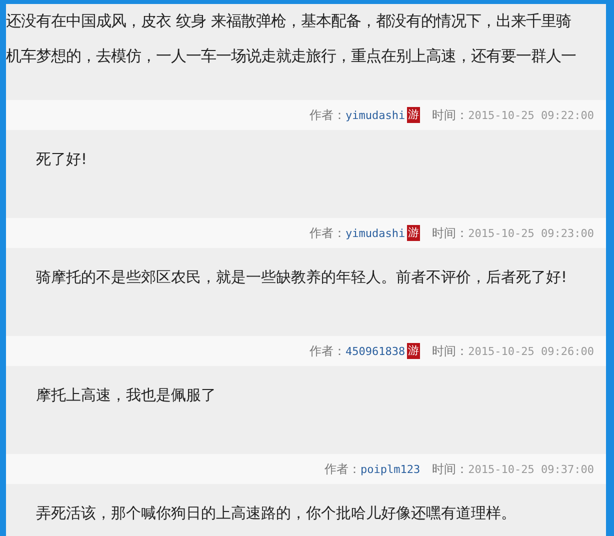 Image resolution: width=614 pixels, height=536 pixels. I want to click on post-time: 2015-10-25 09:23:00, so click(531, 233).